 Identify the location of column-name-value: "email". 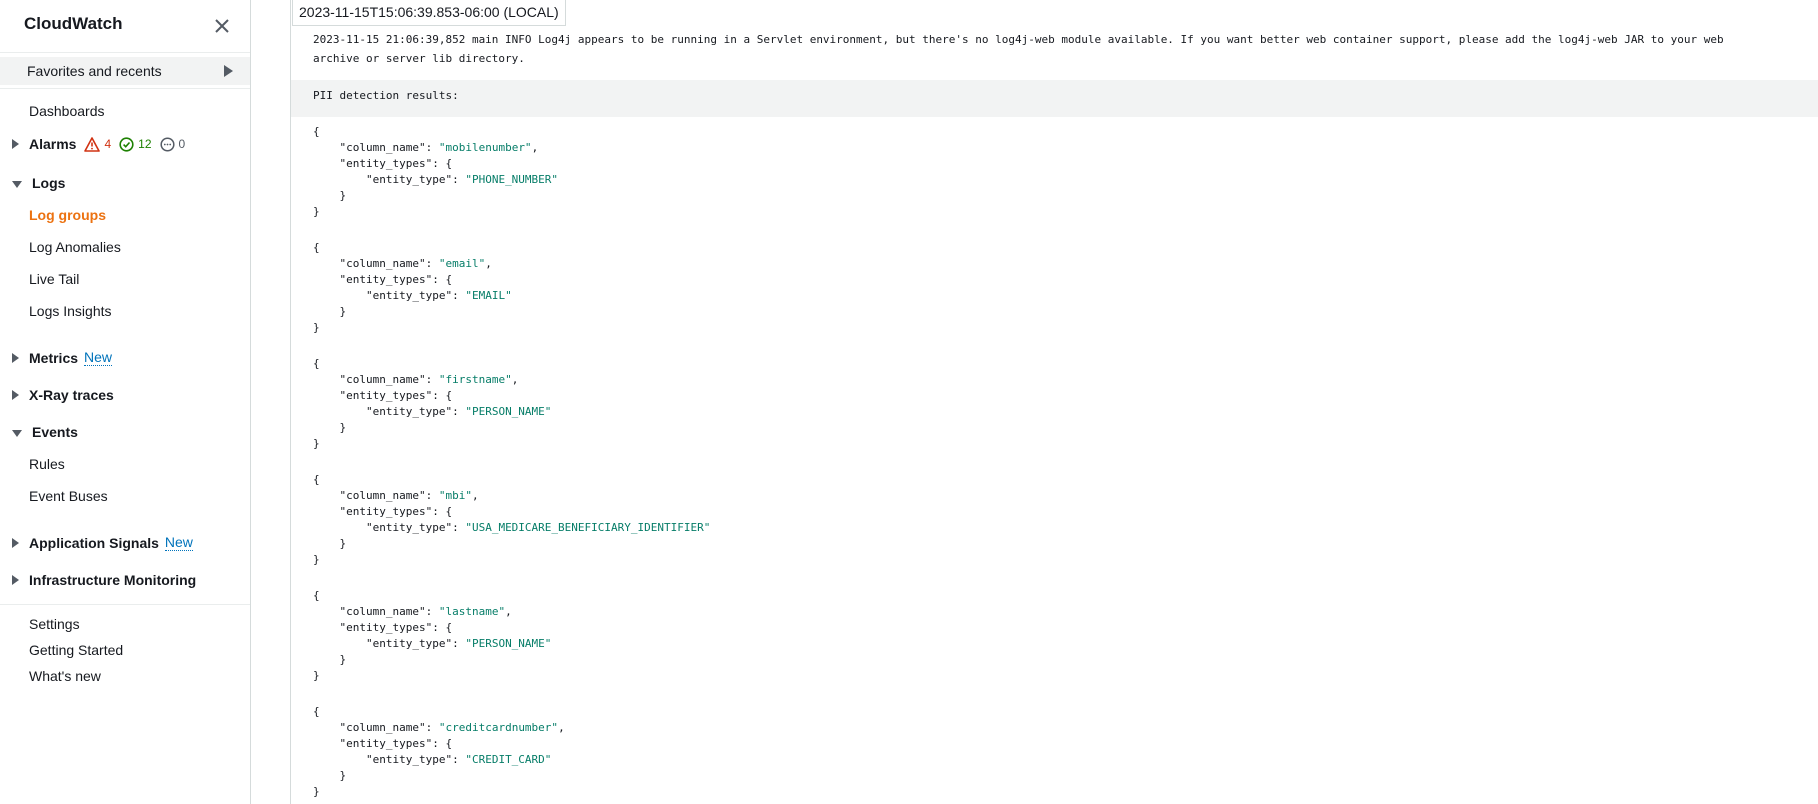
(462, 263).